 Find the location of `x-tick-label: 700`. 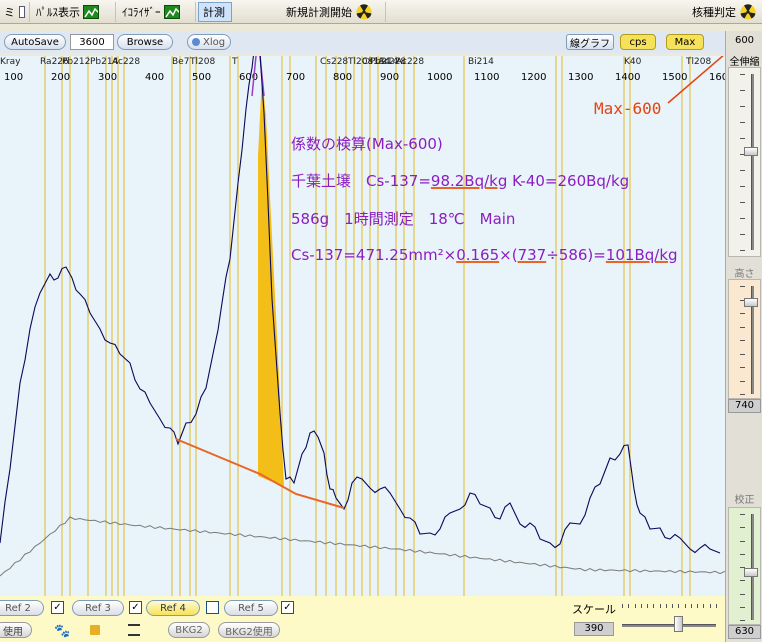

x-tick-label: 700 is located at coordinates (295, 77).